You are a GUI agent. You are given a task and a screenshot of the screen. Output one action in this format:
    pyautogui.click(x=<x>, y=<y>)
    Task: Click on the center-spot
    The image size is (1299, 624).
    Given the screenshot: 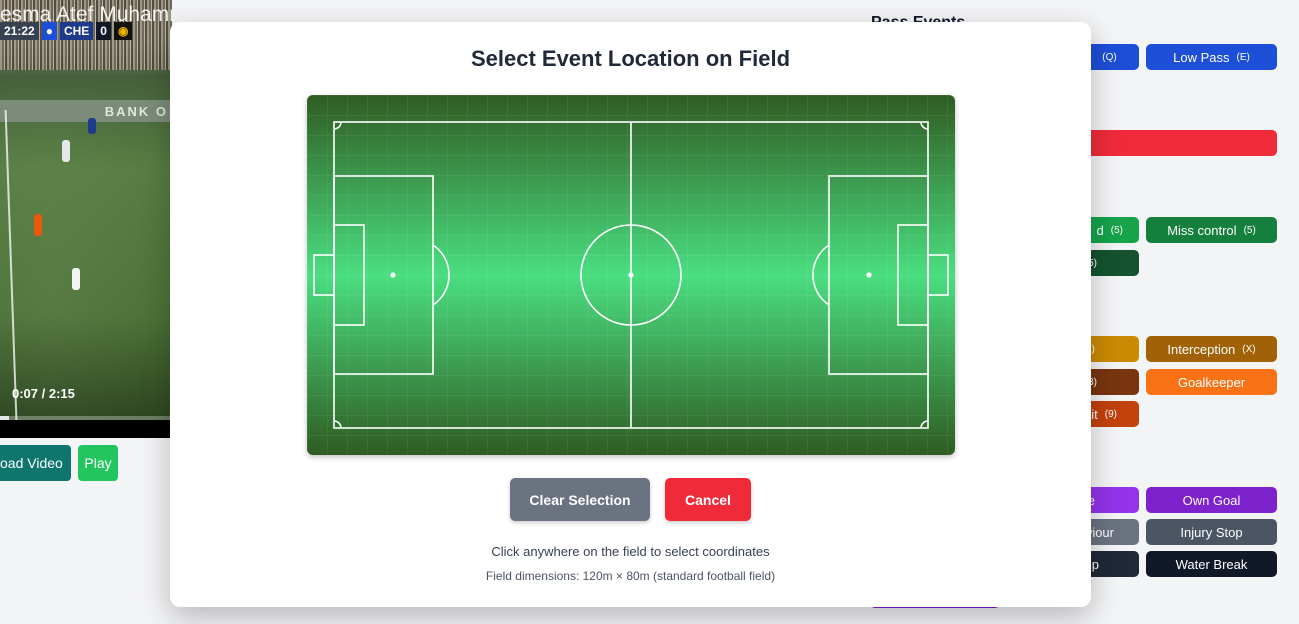 What is the action you would take?
    pyautogui.click(x=631, y=275)
    